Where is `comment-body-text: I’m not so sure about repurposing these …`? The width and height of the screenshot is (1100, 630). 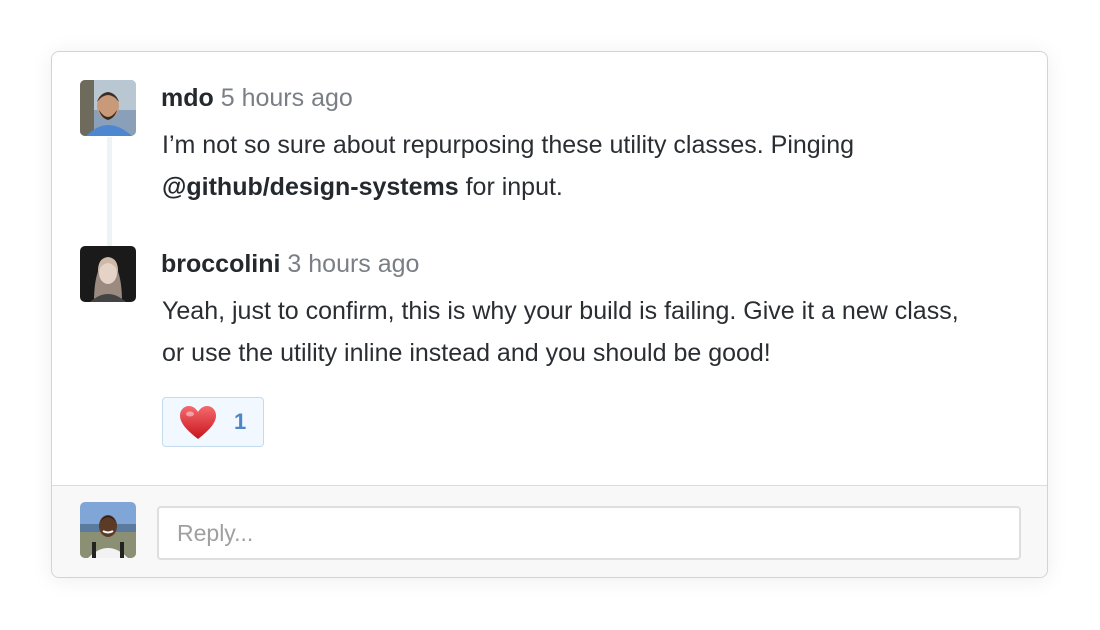
comment-body-text: I’m not so sure about repurposing these … is located at coordinates (508, 145).